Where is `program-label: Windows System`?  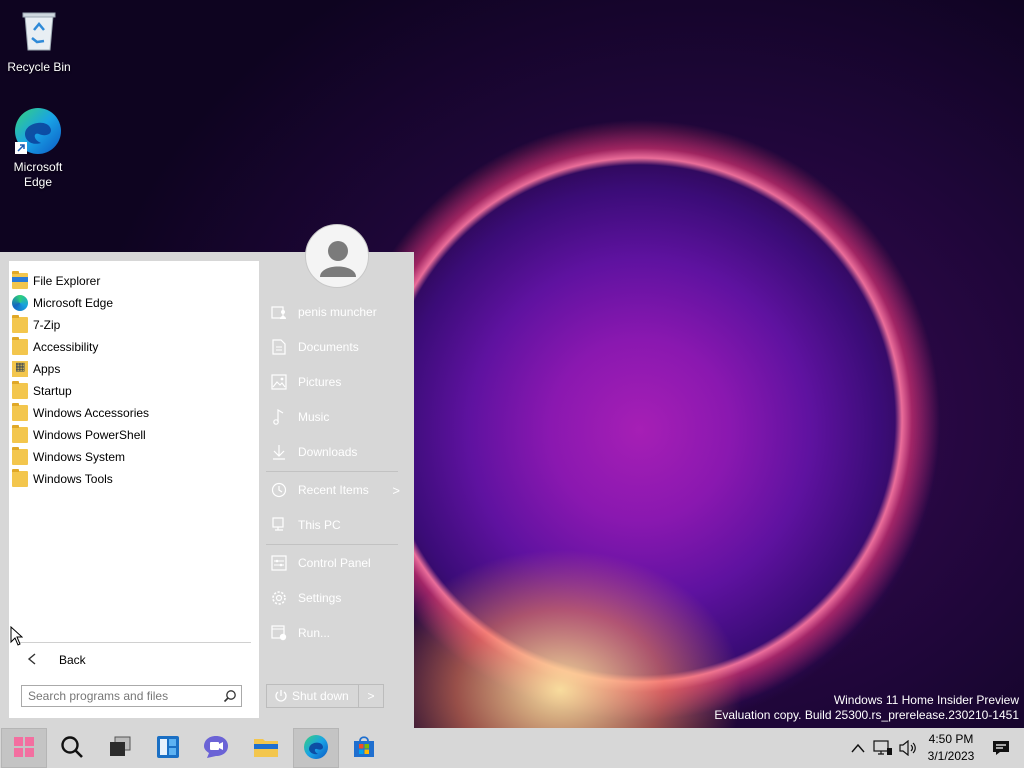 program-label: Windows System is located at coordinates (79, 457).